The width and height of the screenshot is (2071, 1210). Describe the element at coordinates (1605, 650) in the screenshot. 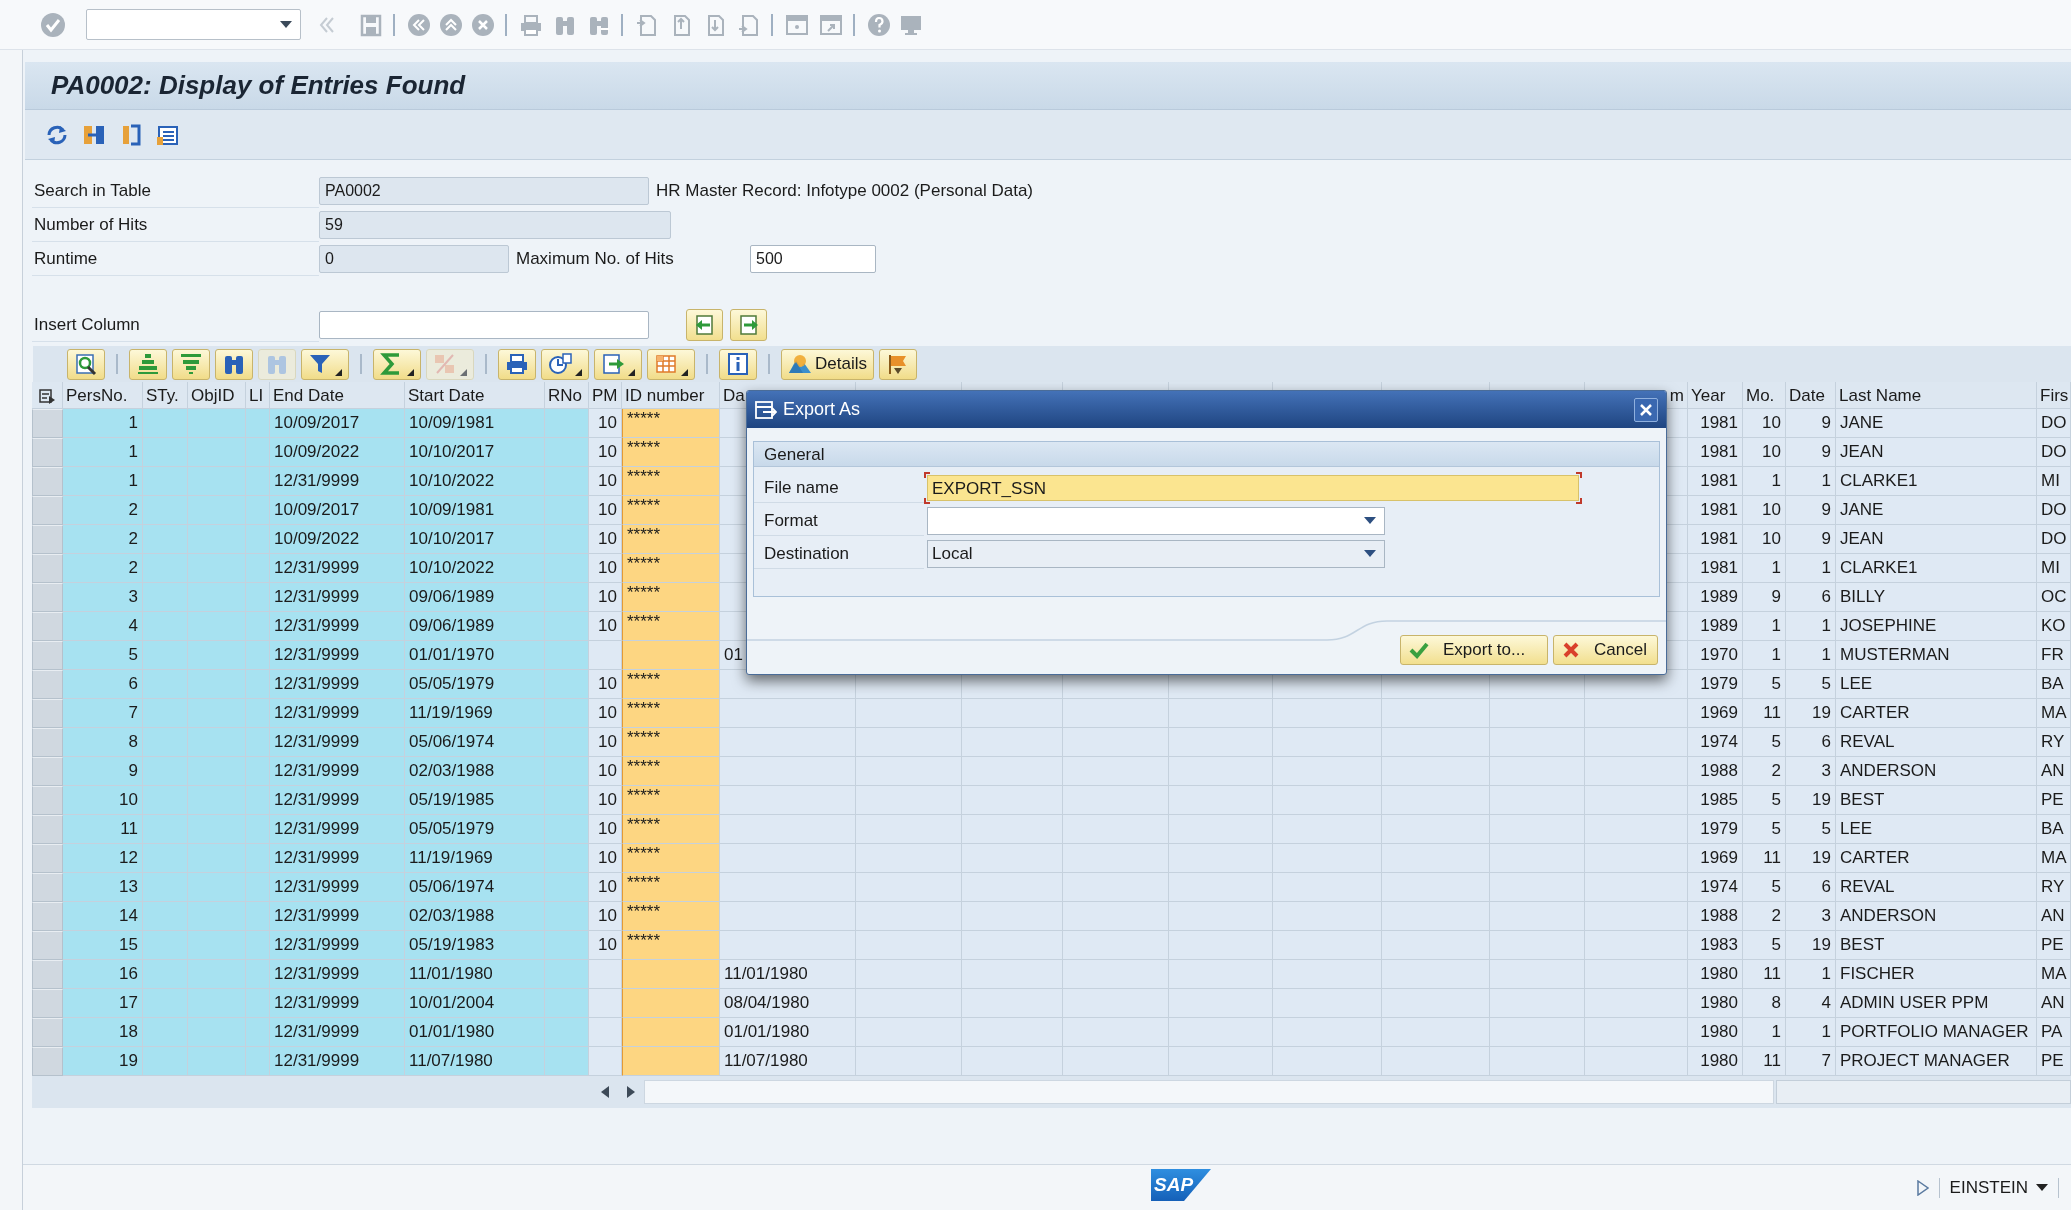

I see `cancel-button: Cancel` at that location.